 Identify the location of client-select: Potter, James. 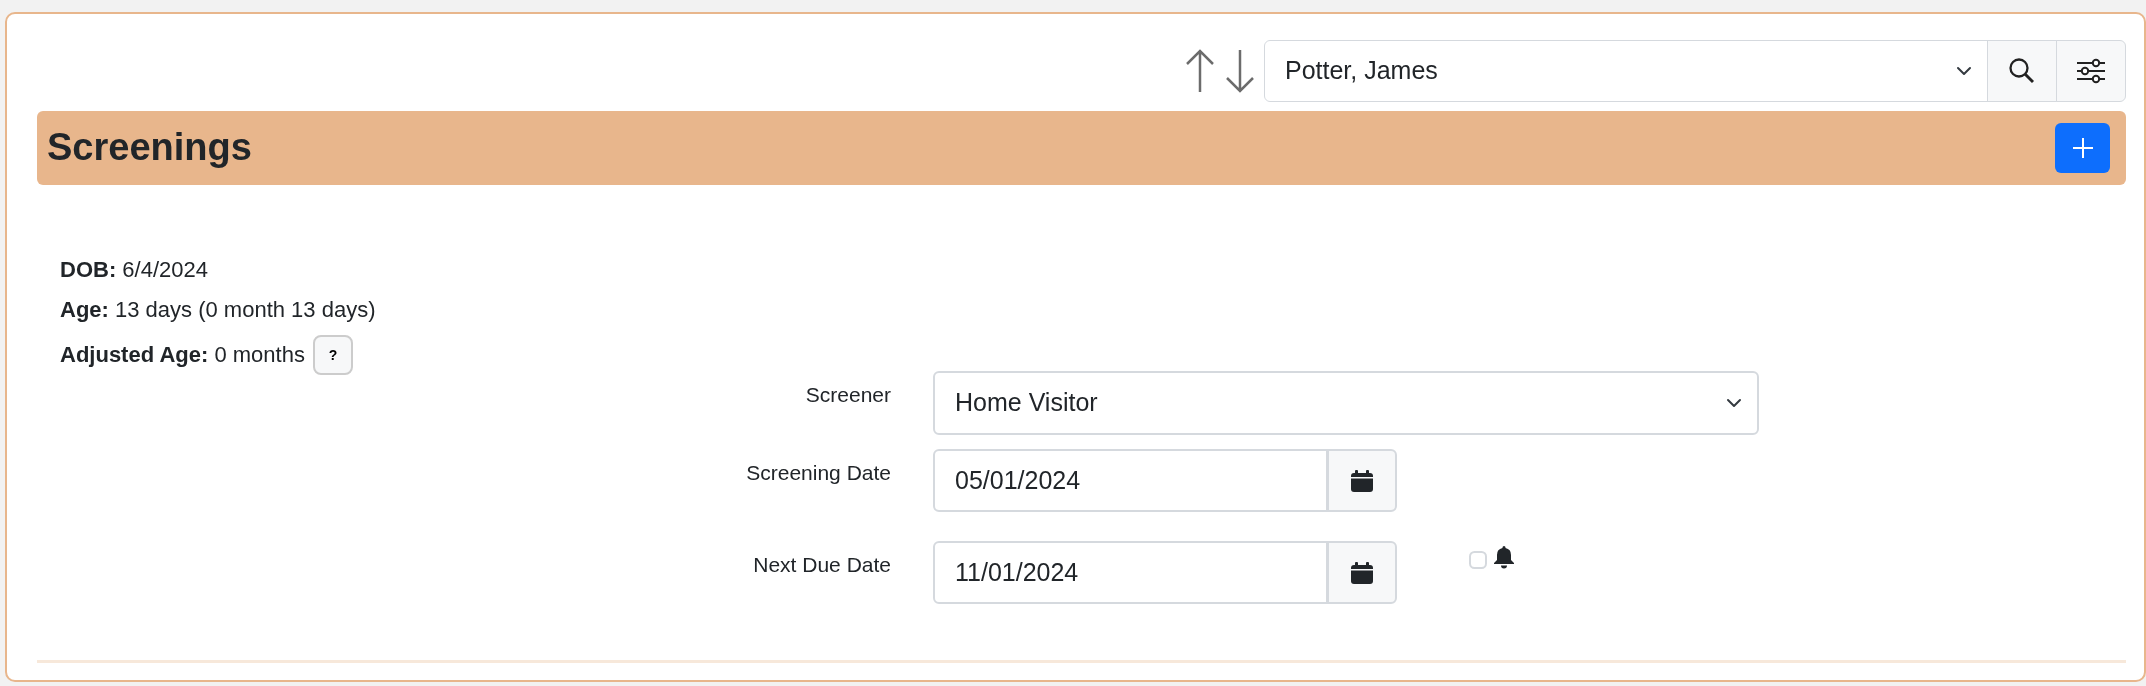
(1626, 71).